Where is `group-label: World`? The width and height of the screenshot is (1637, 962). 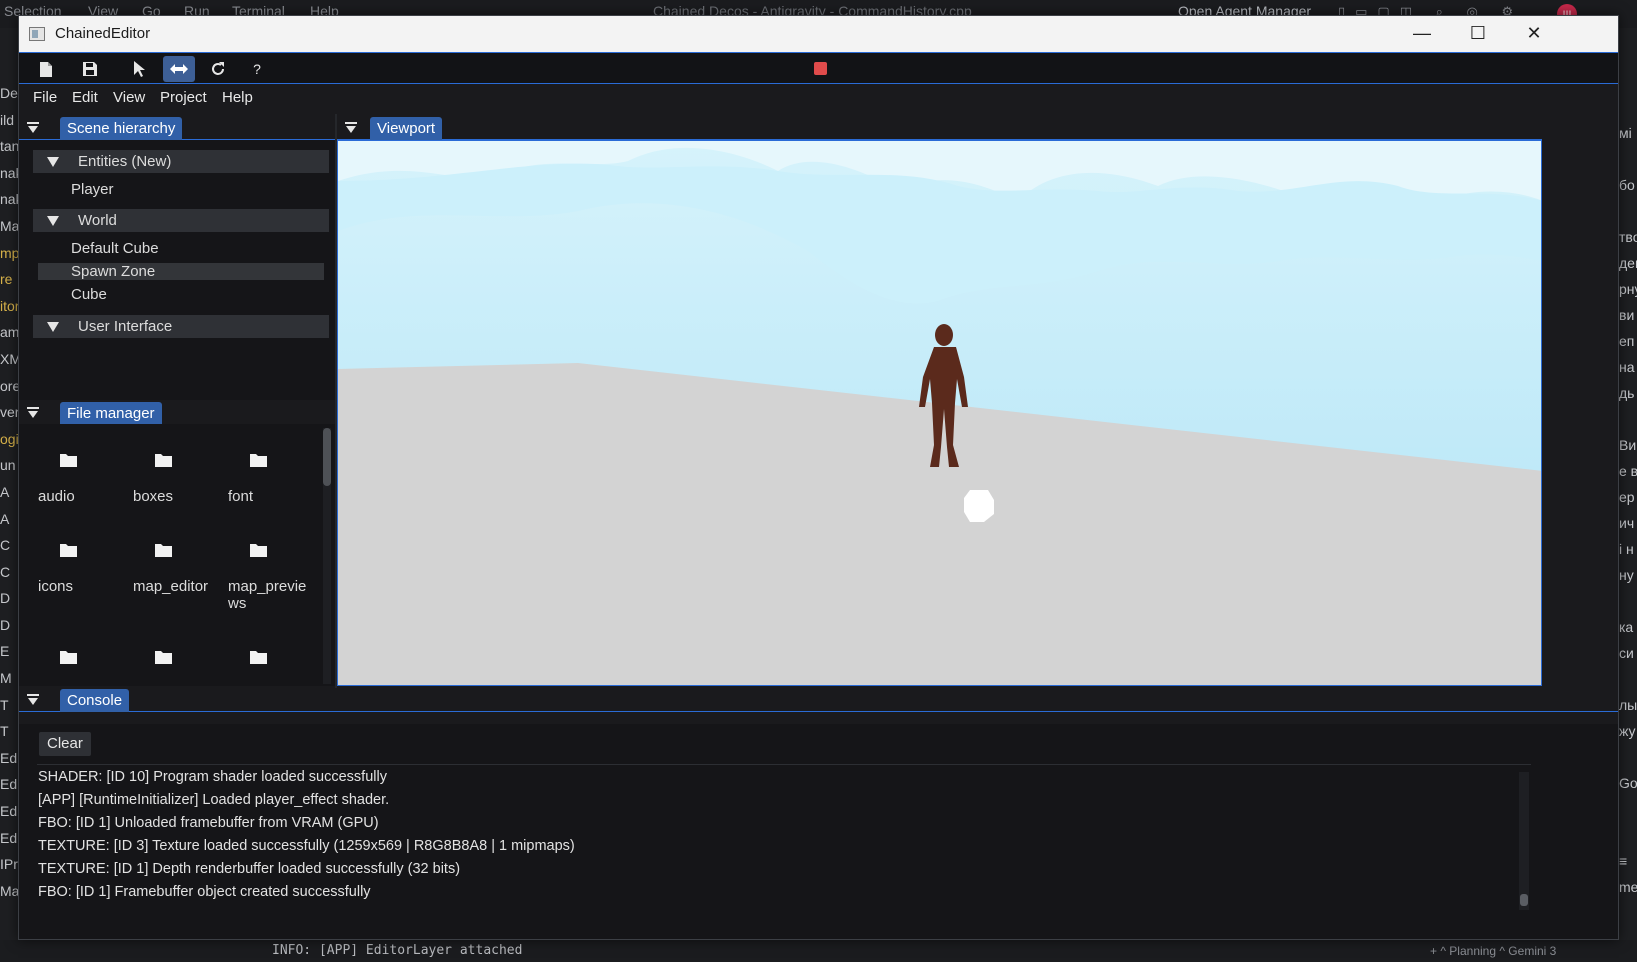 group-label: World is located at coordinates (97, 220).